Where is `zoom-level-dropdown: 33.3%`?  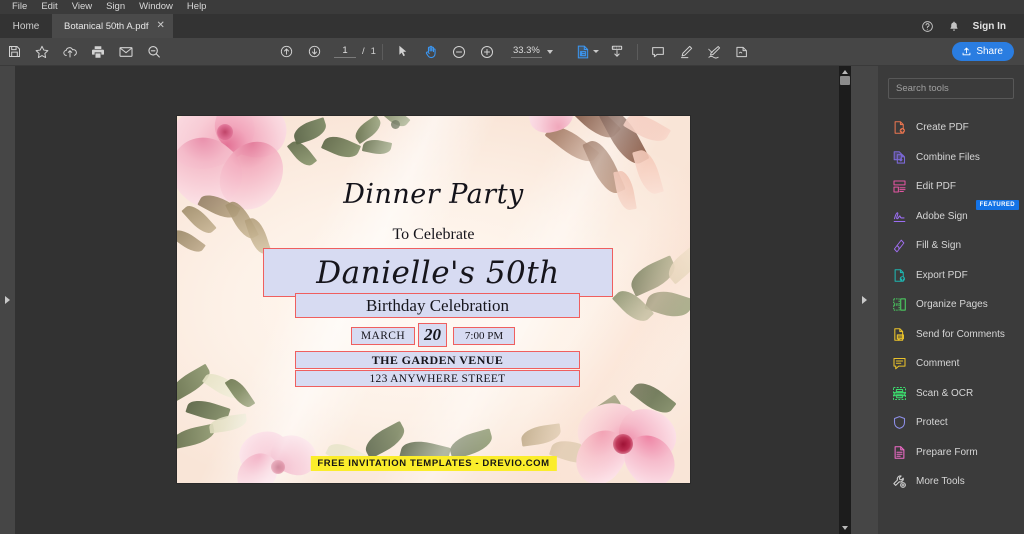
zoom-level-dropdown: 33.3% is located at coordinates (531, 51).